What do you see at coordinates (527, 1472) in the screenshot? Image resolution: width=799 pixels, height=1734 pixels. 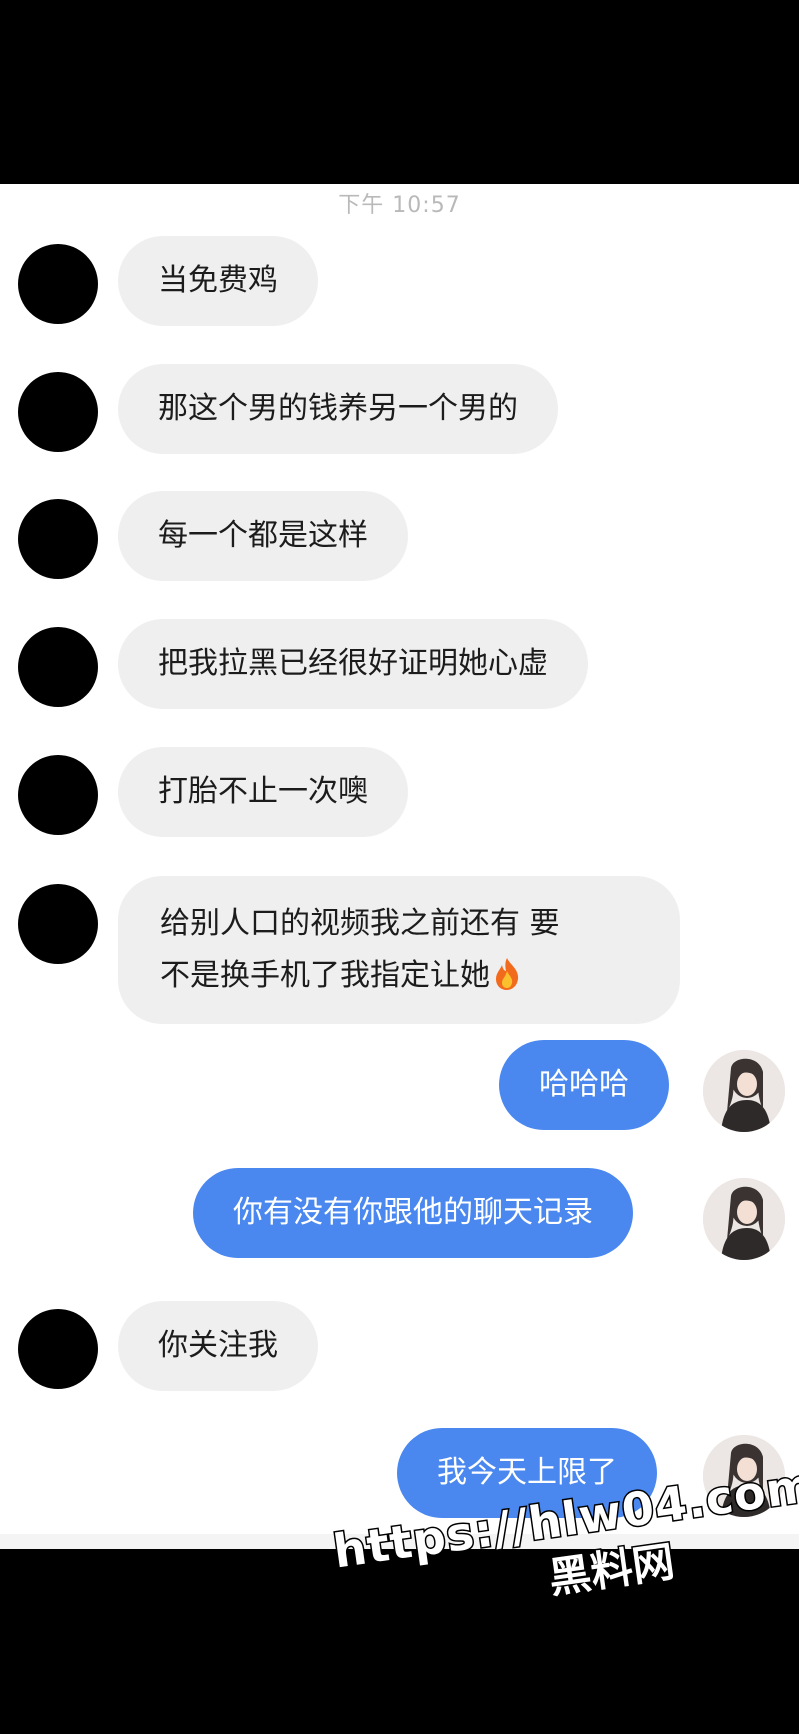 I see `message-text: 我今天上限了` at bounding box center [527, 1472].